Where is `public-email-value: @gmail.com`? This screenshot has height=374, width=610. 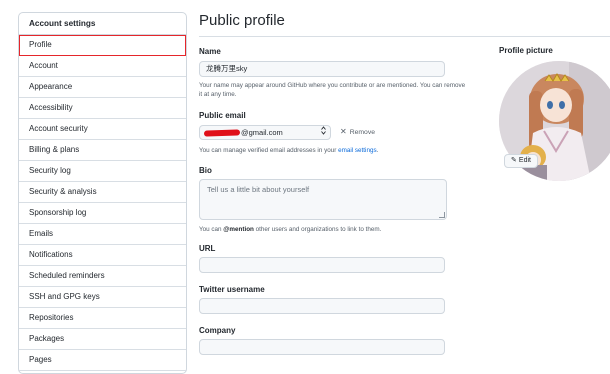
public-email-value: @gmail.com is located at coordinates (262, 132).